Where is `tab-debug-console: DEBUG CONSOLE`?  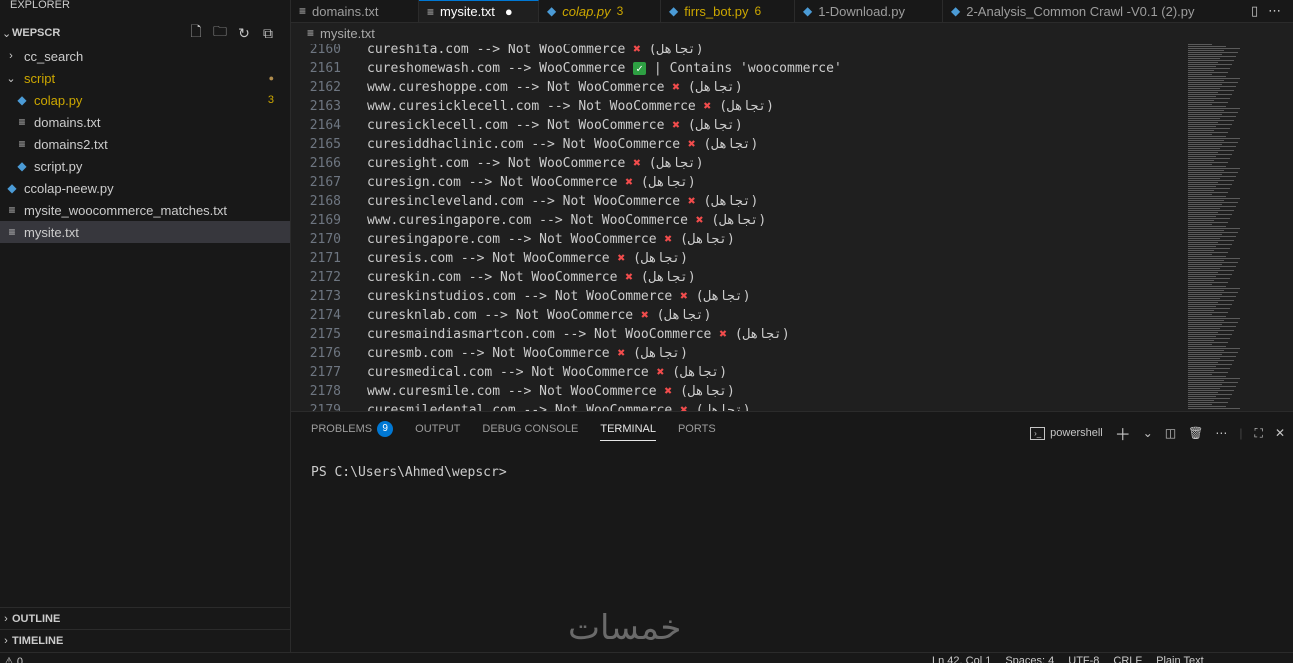 tab-debug-console: DEBUG CONSOLE is located at coordinates (530, 429).